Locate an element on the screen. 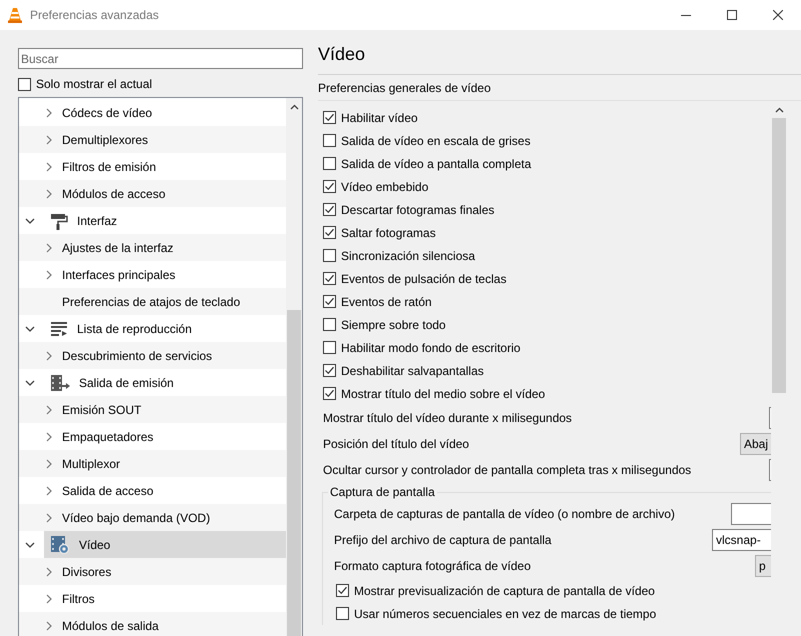 This screenshot has height=636, width=801. group-title: Captura de pantalla is located at coordinates (382, 492).